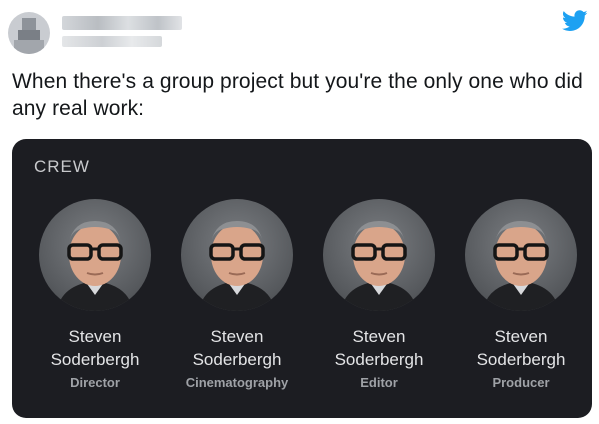 The height and width of the screenshot is (424, 599). I want to click on user-display-name, so click(122, 23).